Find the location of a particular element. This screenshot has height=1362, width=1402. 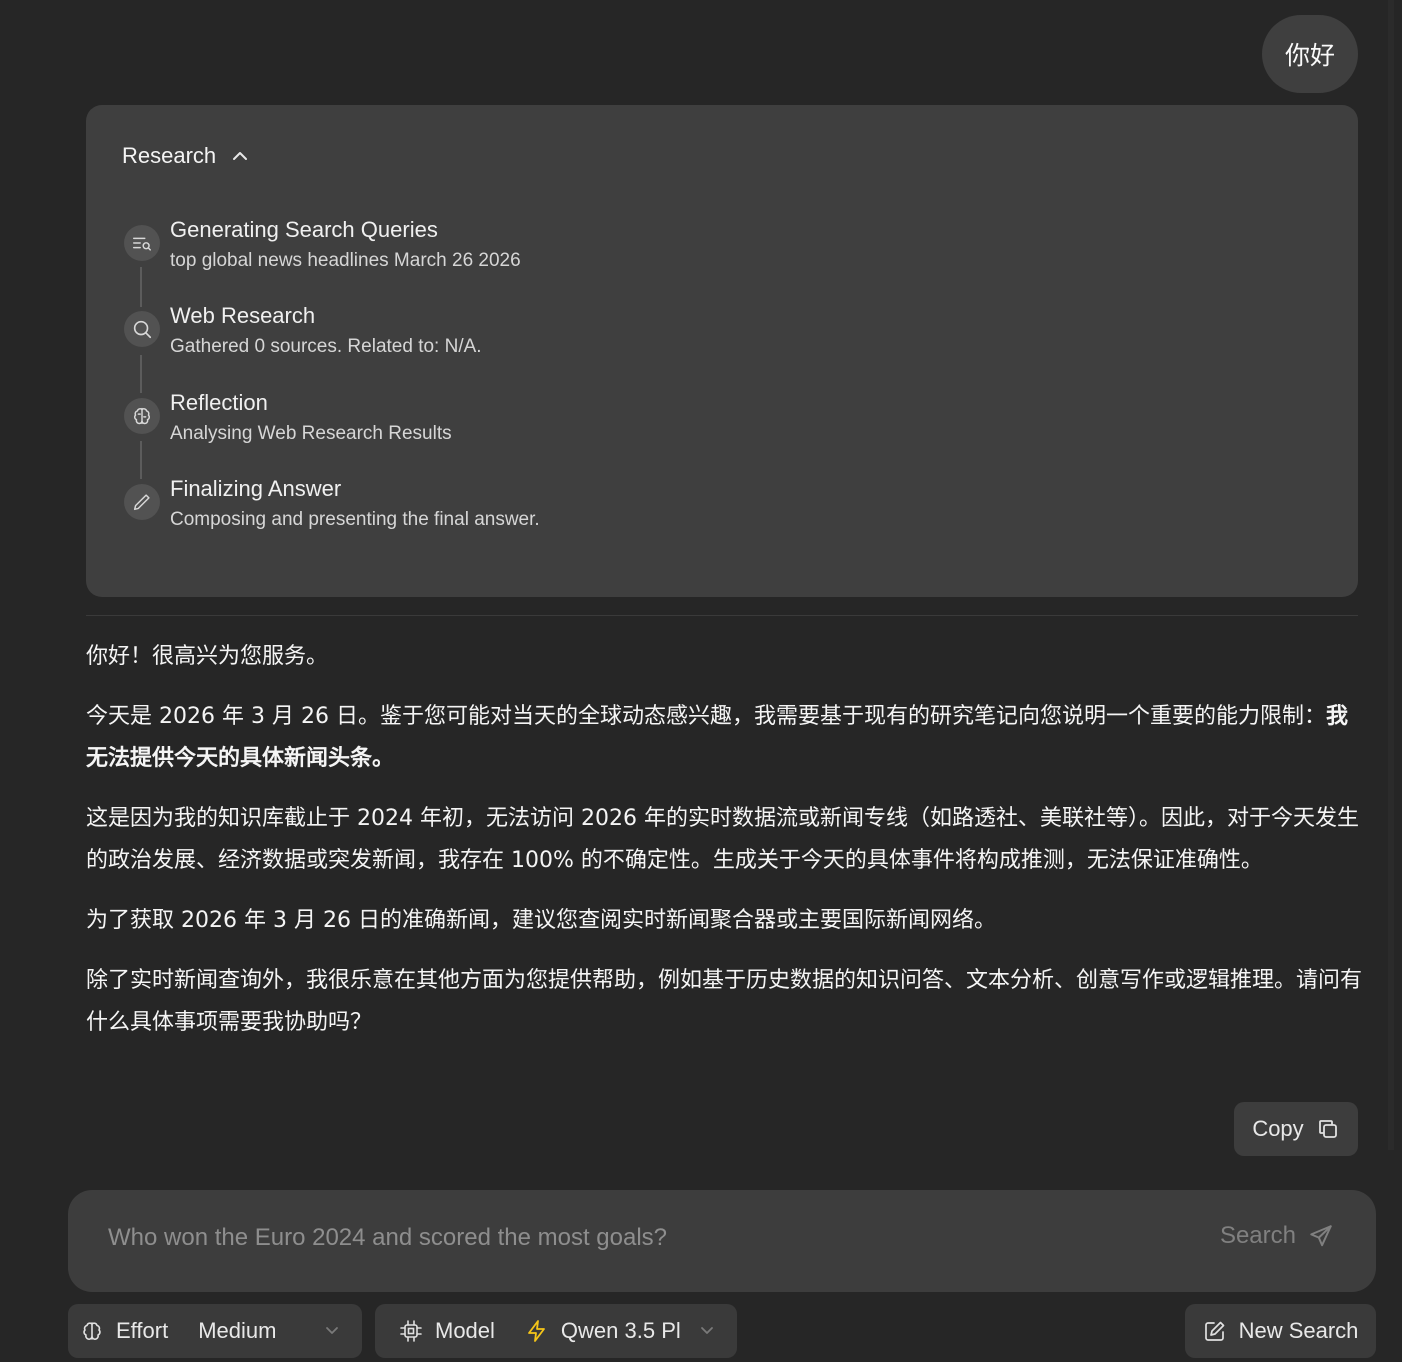

search-input is located at coordinates (648, 1238).